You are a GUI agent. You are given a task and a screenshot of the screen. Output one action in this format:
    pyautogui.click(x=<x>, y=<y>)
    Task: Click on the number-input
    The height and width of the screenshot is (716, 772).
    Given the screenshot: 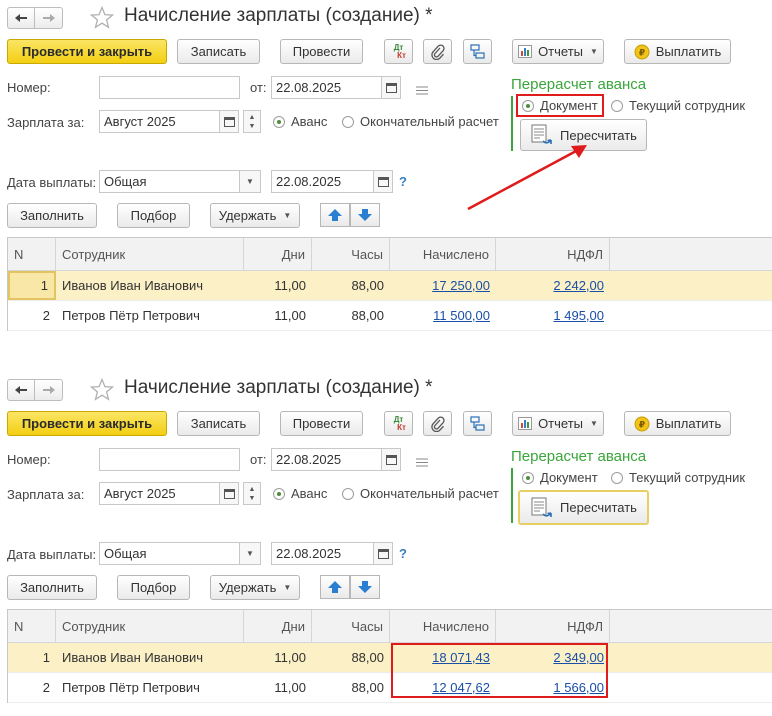 What is the action you would take?
    pyautogui.click(x=169, y=87)
    